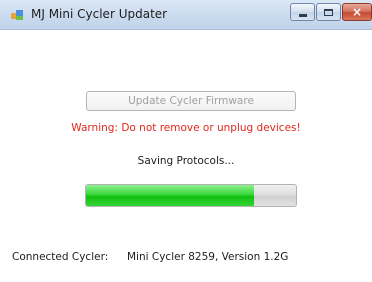 The width and height of the screenshot is (372, 282). I want to click on minimize-button, so click(302, 12).